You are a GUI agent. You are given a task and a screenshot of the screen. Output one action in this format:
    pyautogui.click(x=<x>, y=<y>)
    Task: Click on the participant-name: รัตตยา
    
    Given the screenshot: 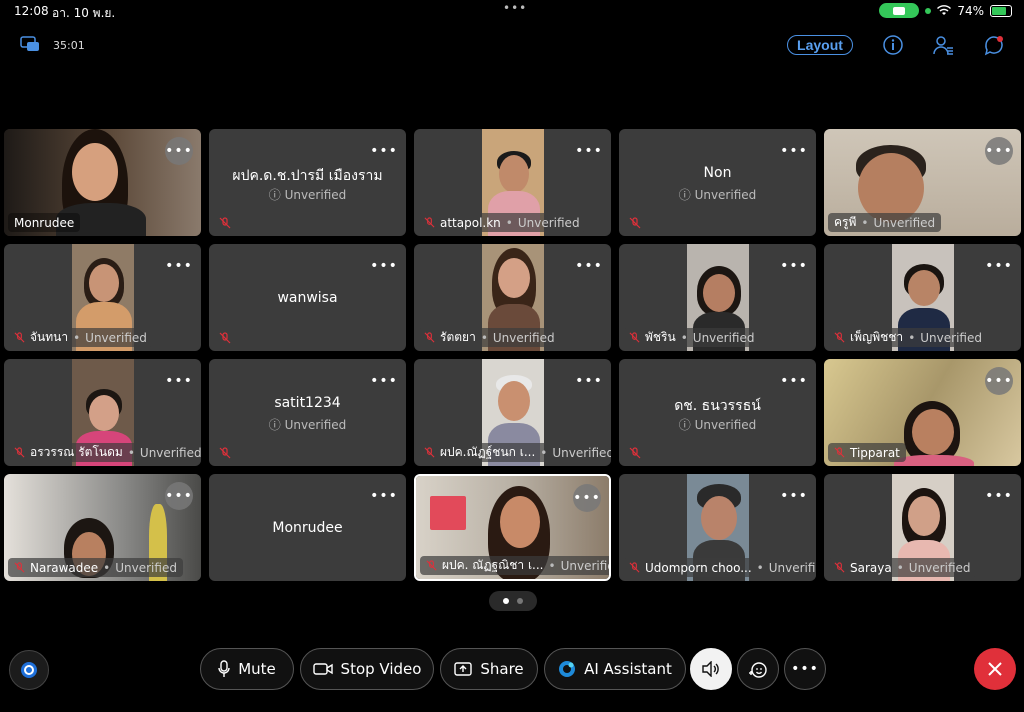 What is the action you would take?
    pyautogui.click(x=458, y=337)
    